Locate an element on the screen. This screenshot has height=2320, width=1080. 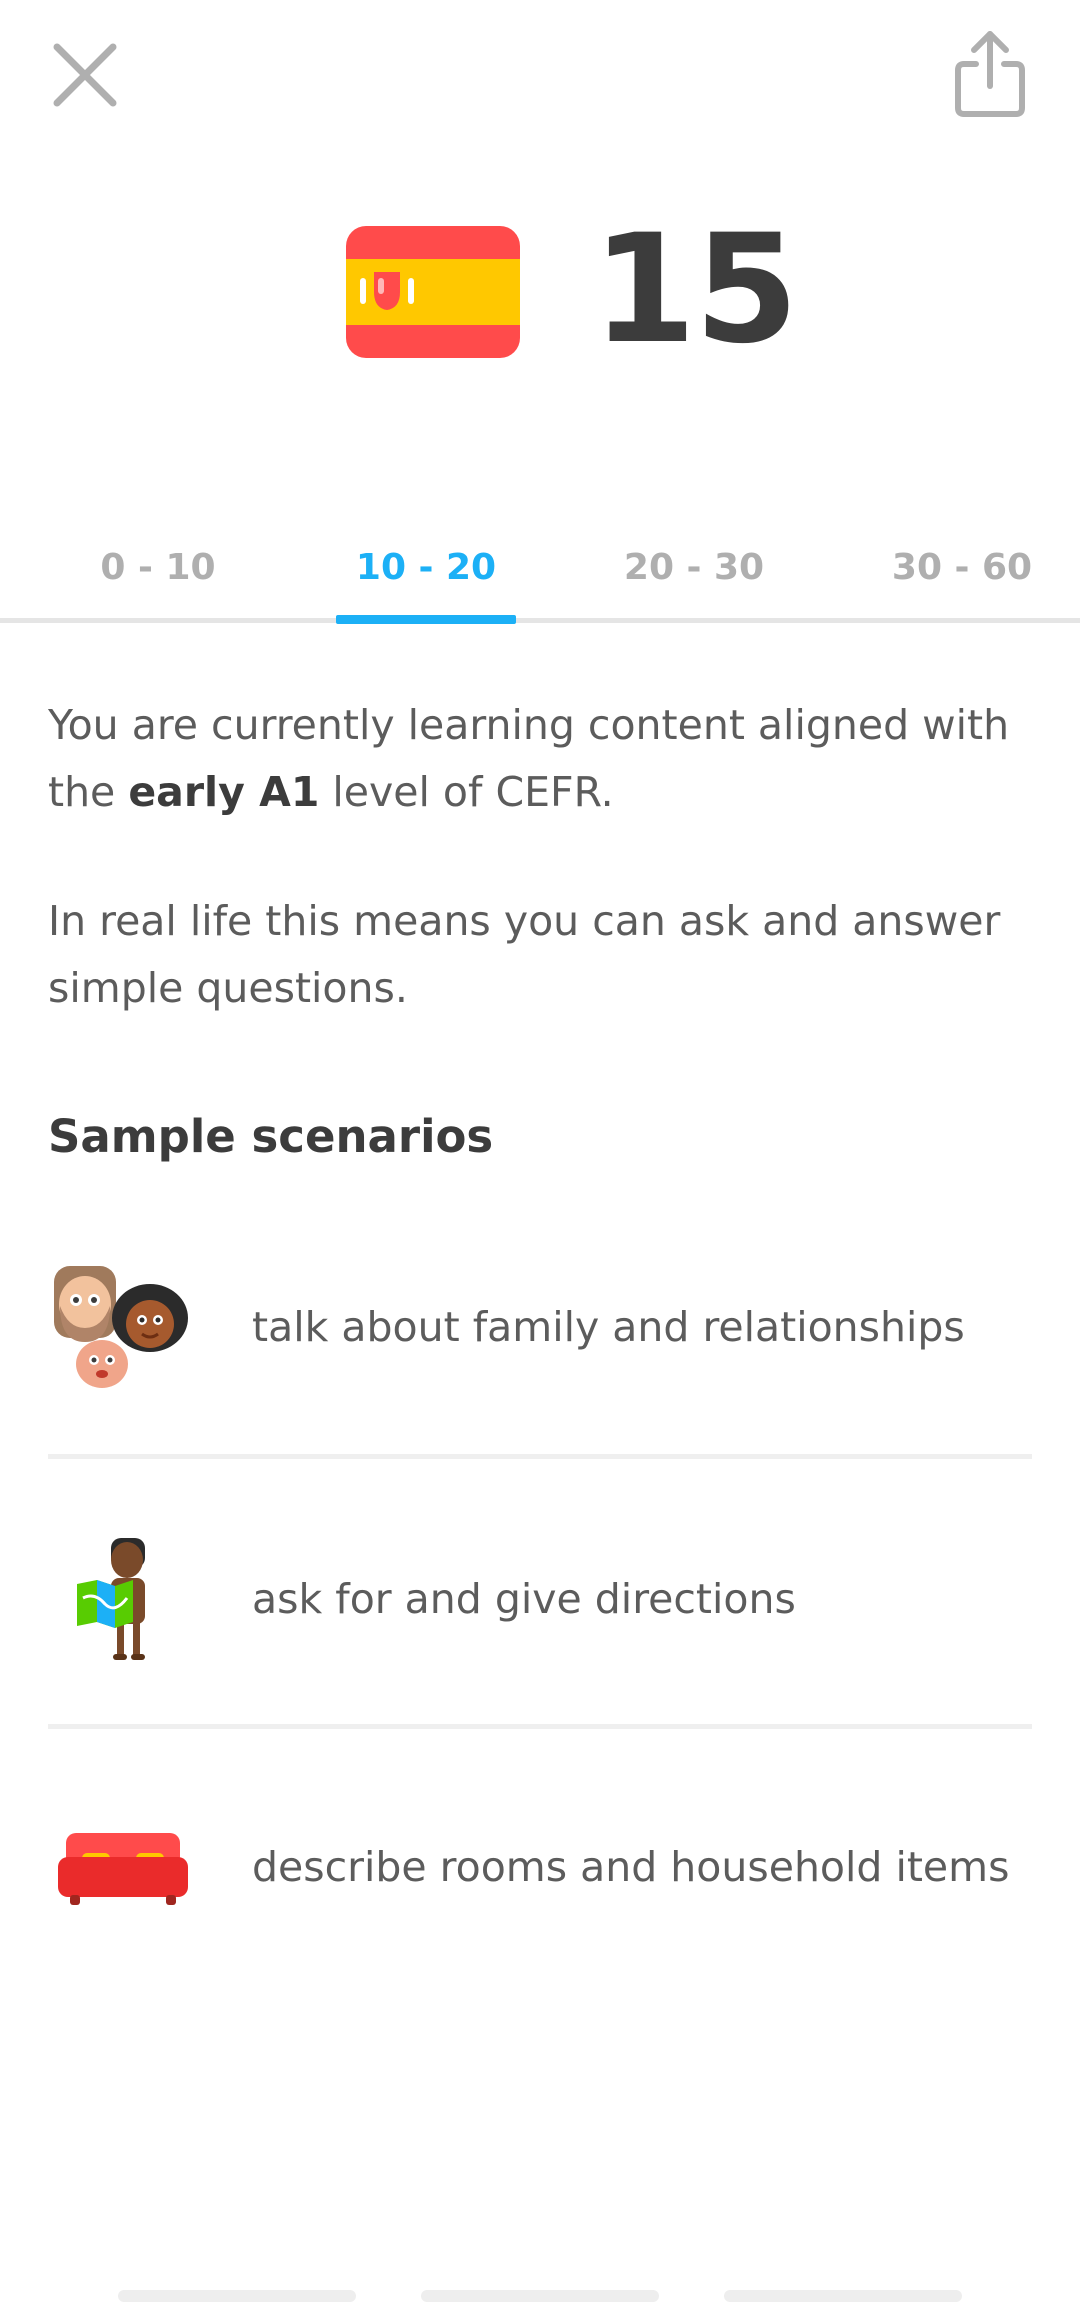
bottom-page-indicators is located at coordinates (540, 2297).